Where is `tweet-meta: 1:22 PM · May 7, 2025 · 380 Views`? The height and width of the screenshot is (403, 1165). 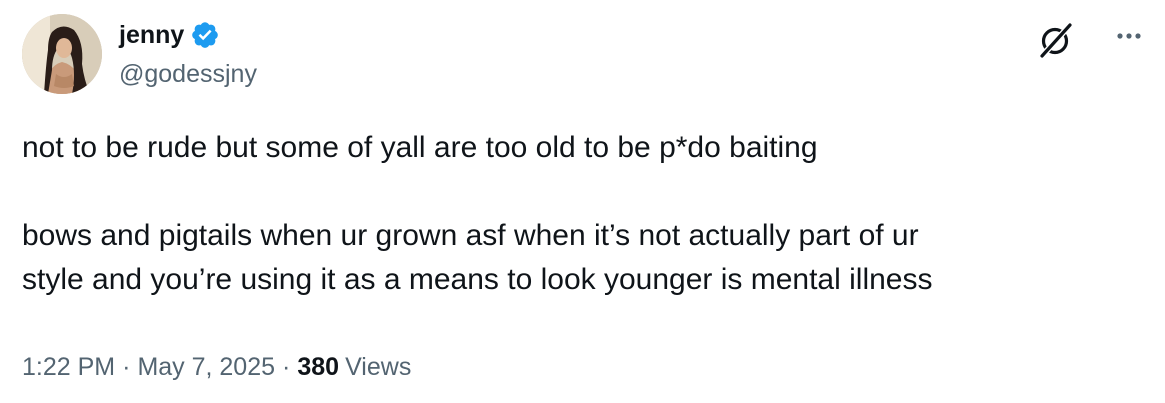
tweet-meta: 1:22 PM · May 7, 2025 · 380 Views is located at coordinates (216, 367).